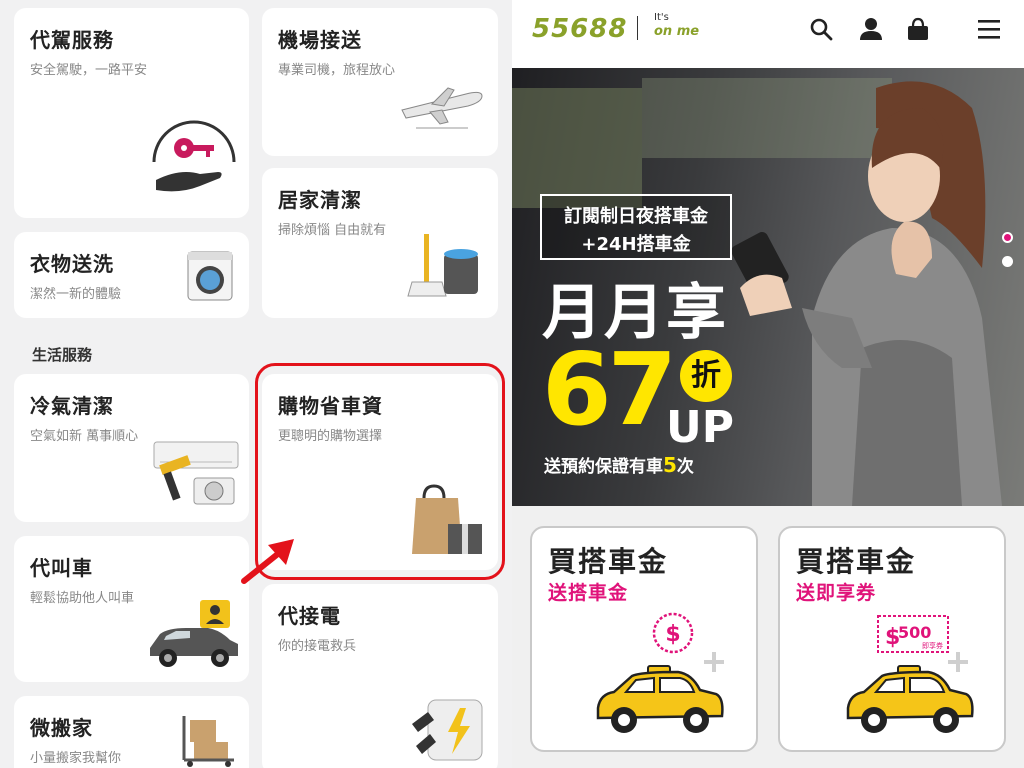 The width and height of the screenshot is (1024, 768). What do you see at coordinates (317, 646) in the screenshot?
I see `service-subtitle: 你的接電救兵` at bounding box center [317, 646].